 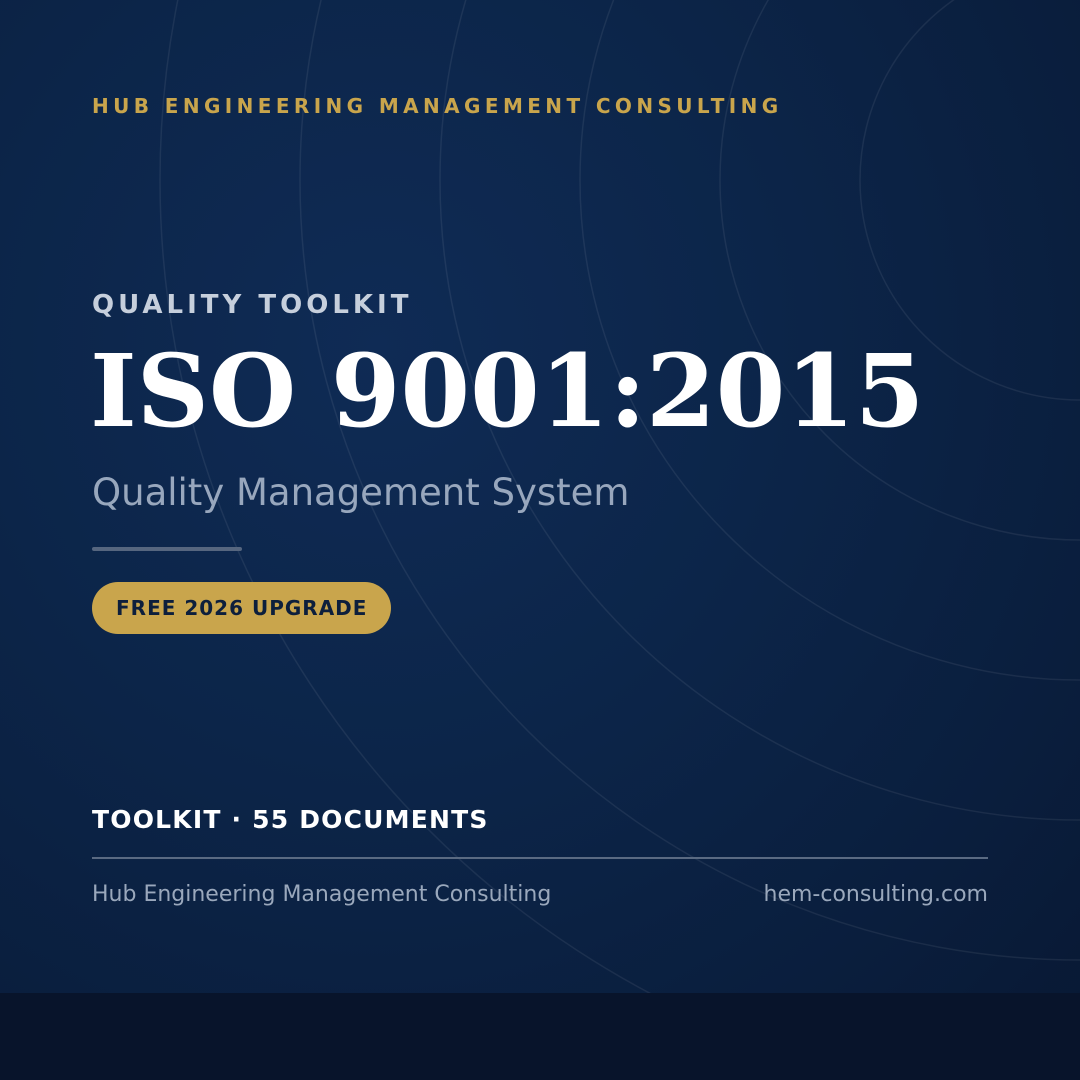 I want to click on footer-company: Hub Engineering Management Consulting, so click(x=322, y=894).